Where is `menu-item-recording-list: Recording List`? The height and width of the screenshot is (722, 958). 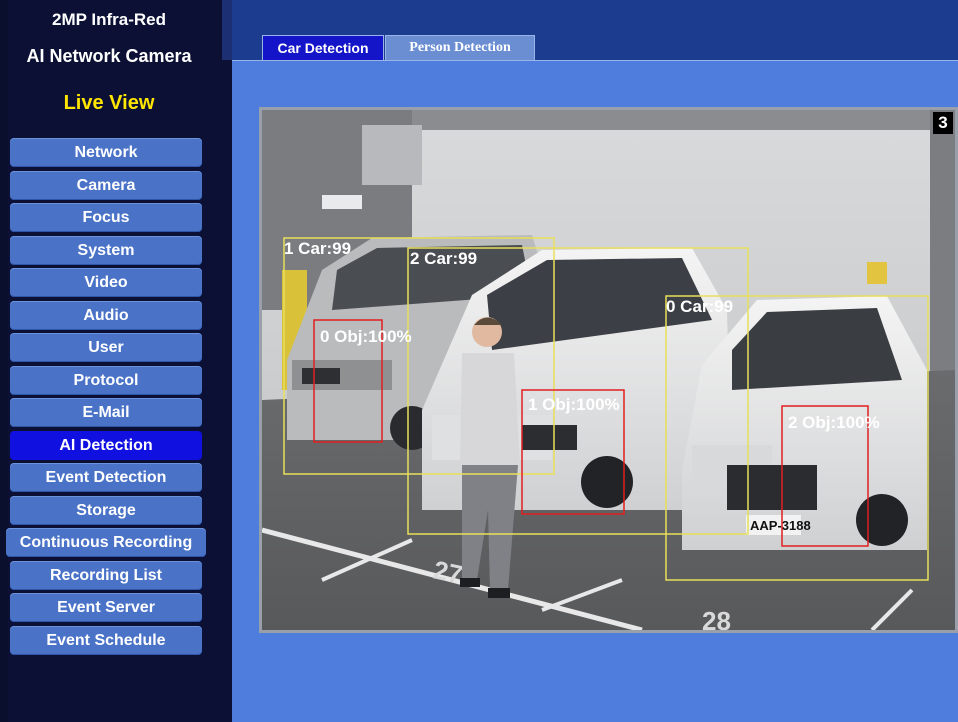 menu-item-recording-list: Recording List is located at coordinates (106, 575).